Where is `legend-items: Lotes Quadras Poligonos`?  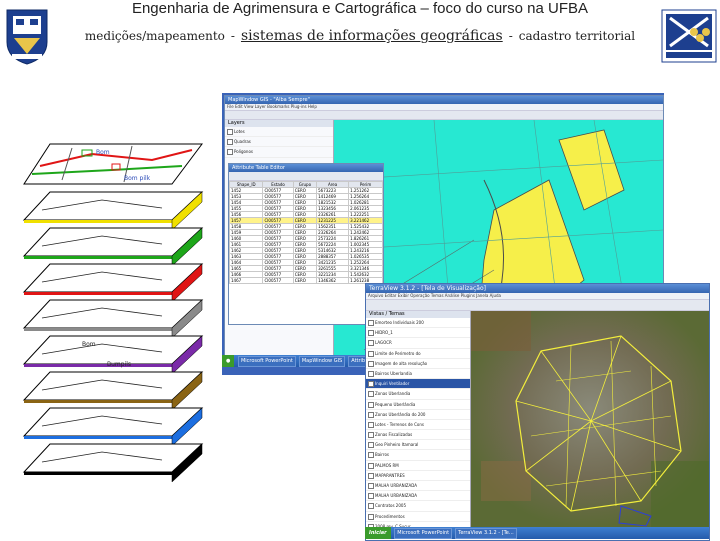
legend-items: Lotes Quadras Poligonos is located at coordinates (279, 142).